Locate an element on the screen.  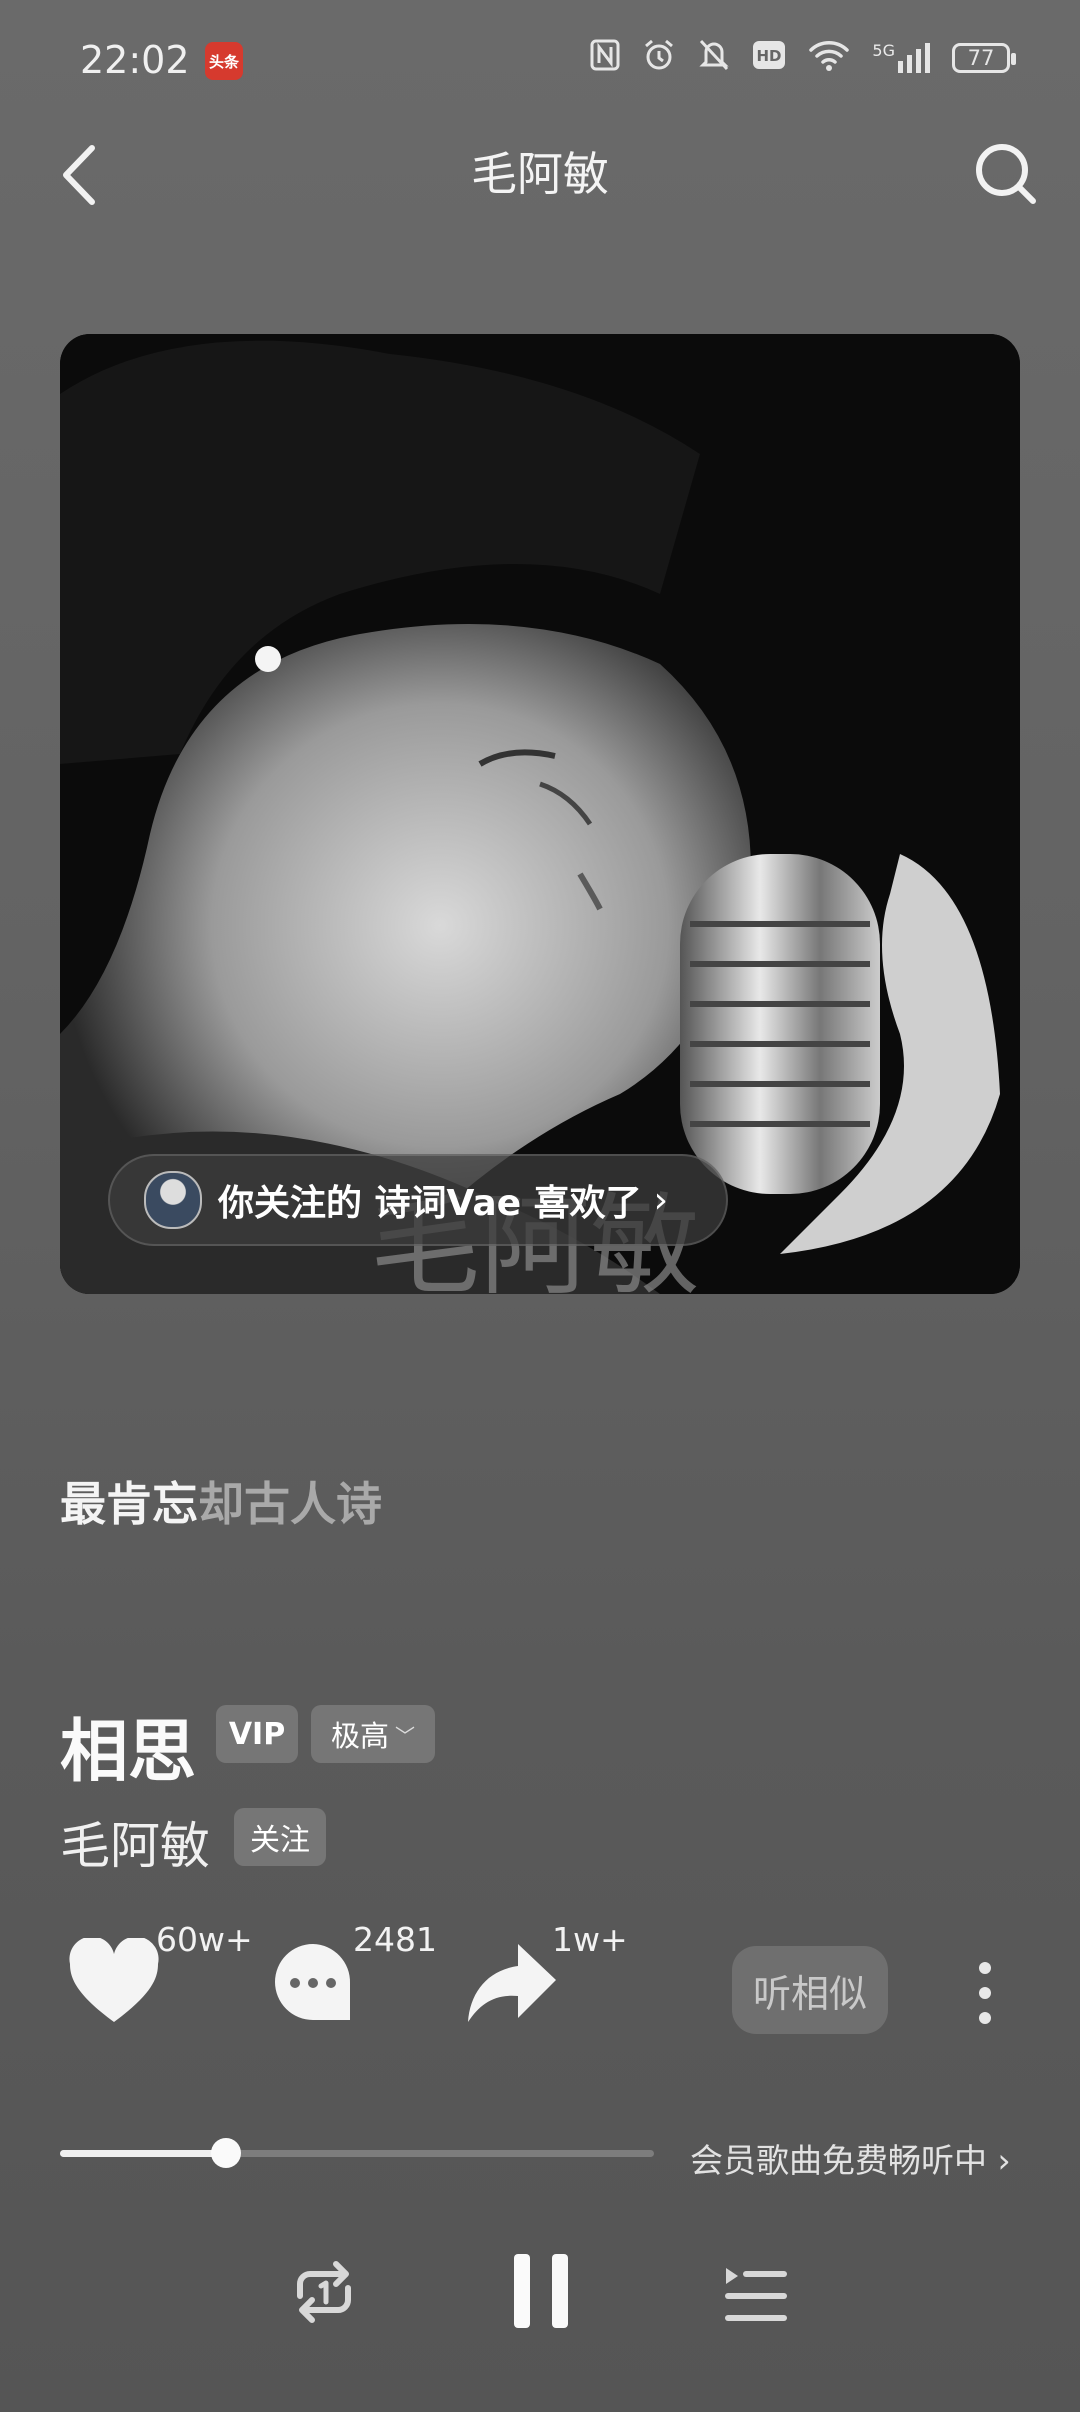
pause-button is located at coordinates (541, 2291).